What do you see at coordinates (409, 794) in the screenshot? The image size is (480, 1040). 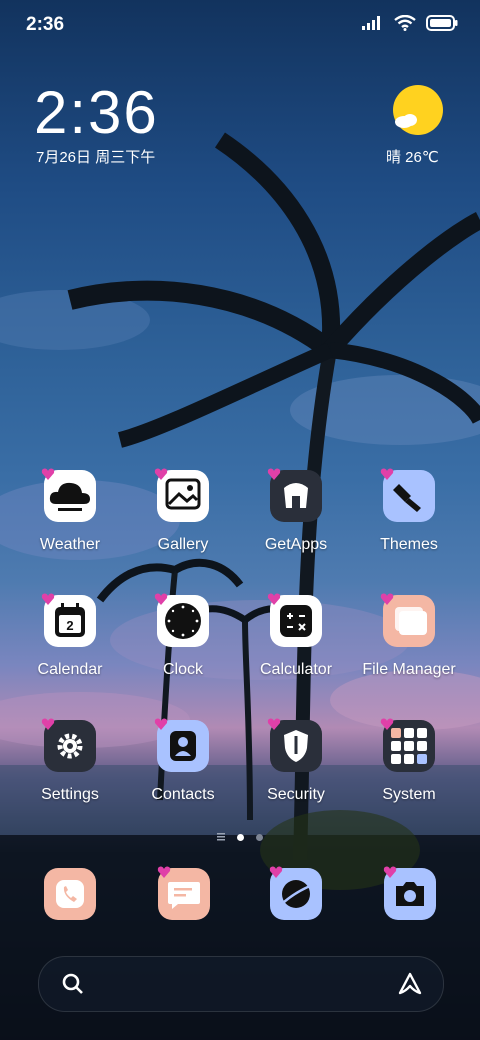 I see `app-label: System` at bounding box center [409, 794].